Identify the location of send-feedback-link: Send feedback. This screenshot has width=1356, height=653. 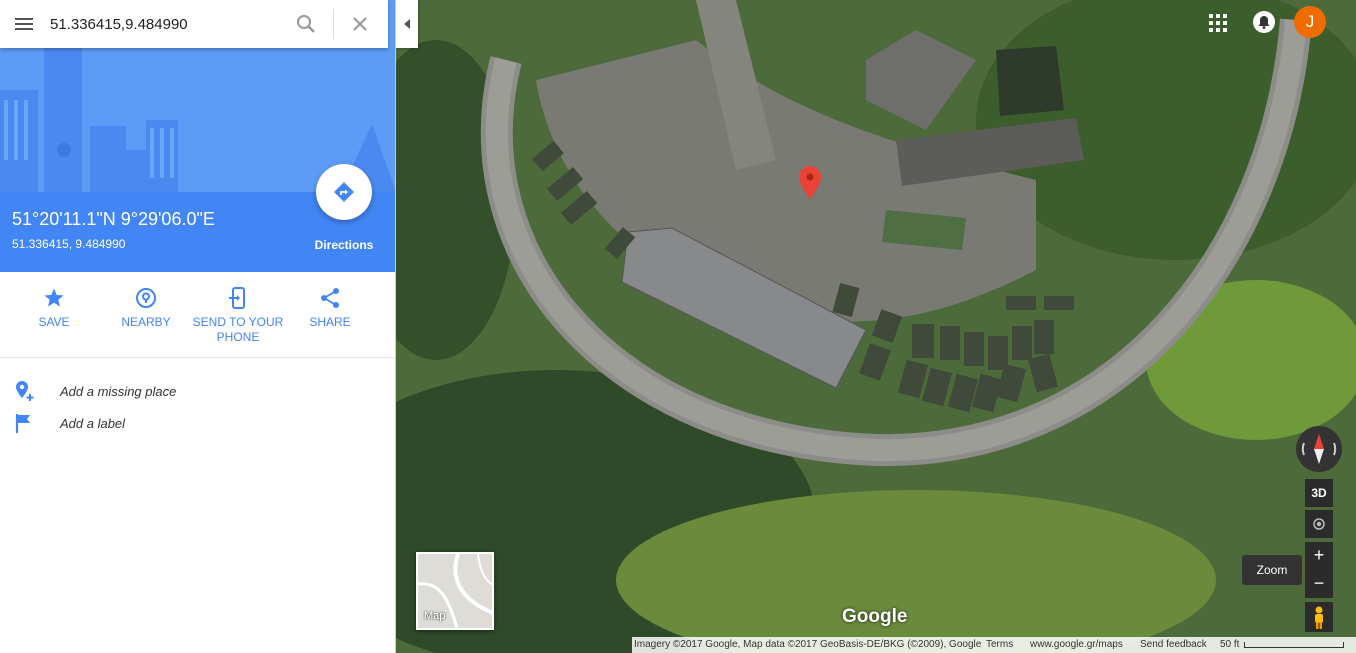
(1173, 645).